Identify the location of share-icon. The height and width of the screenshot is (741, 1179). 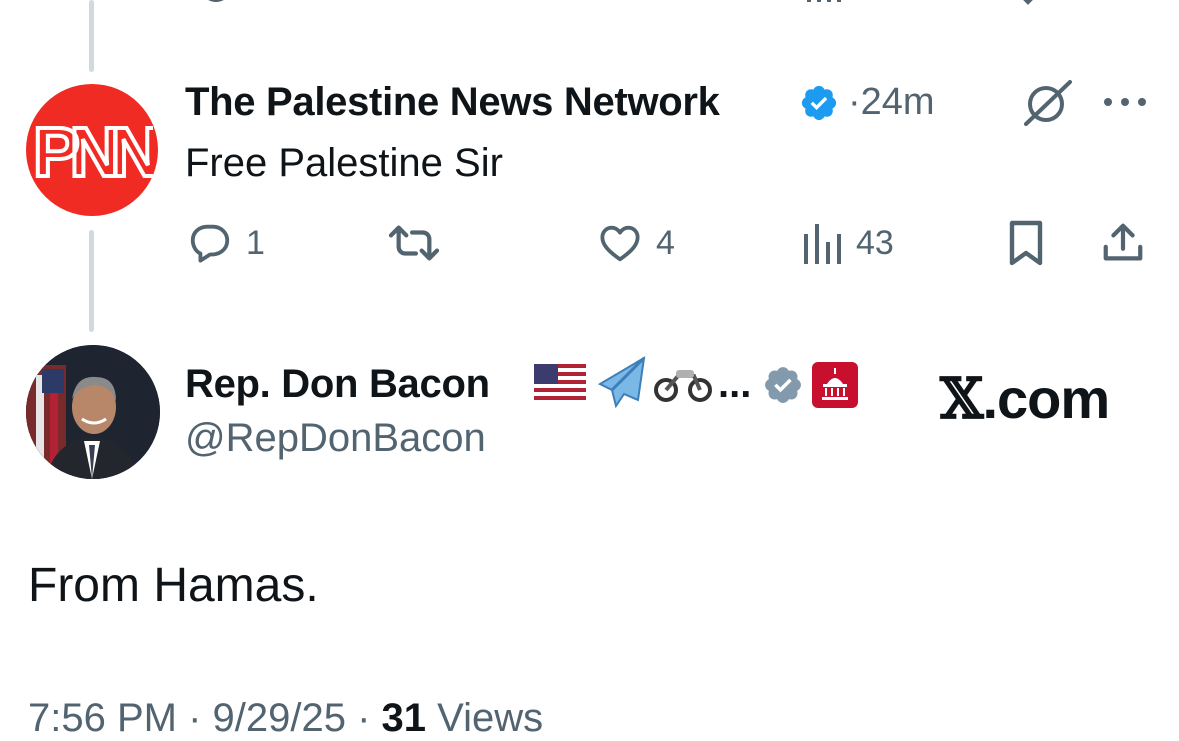
(1123, 243).